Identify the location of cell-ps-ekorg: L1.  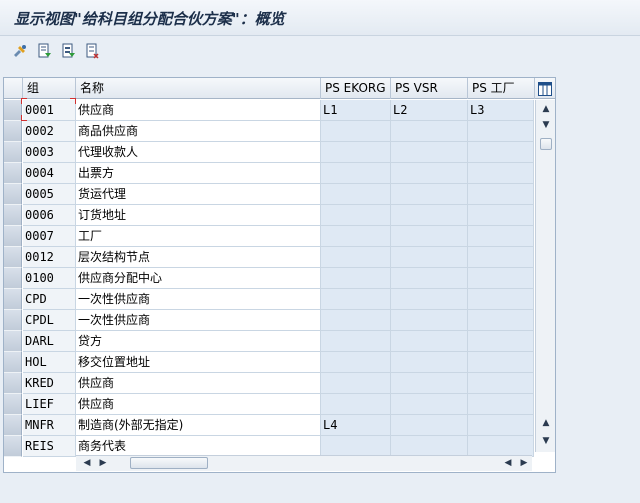
(356, 110).